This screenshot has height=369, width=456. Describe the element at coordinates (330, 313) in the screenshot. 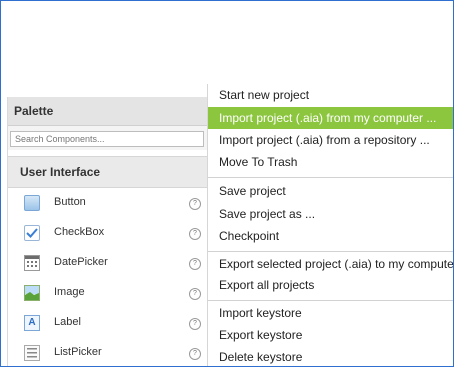

I see `menu-item-import-keystore: Import keystore` at that location.